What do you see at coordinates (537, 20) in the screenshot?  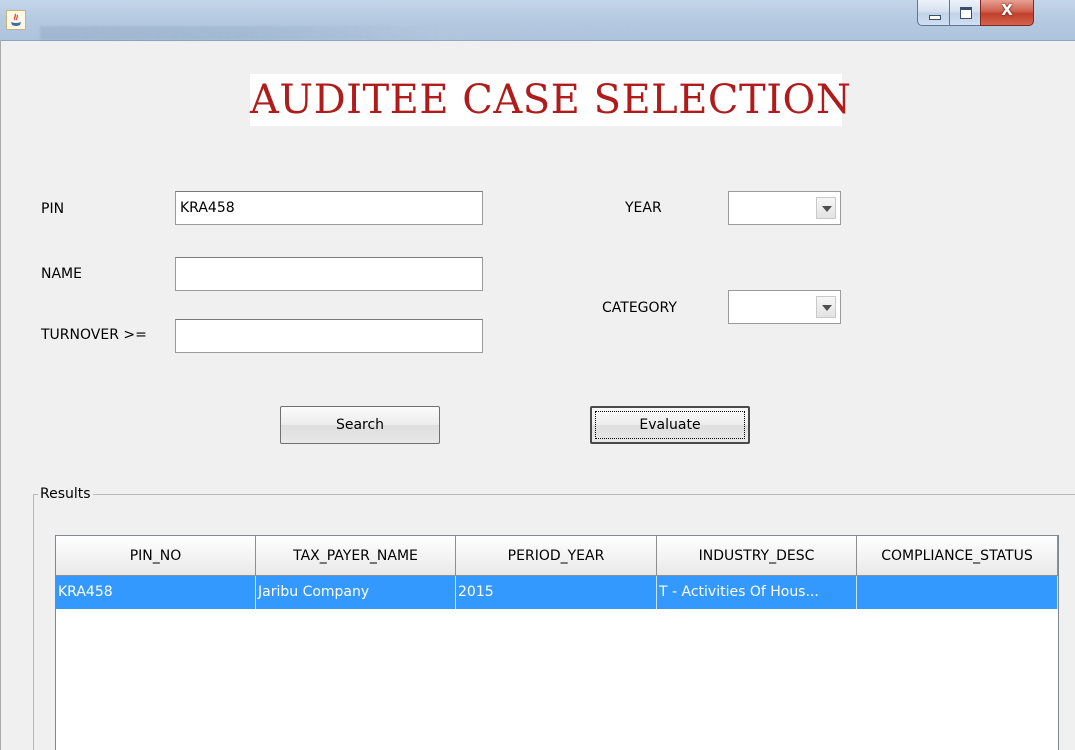 I see `window-titlebar: X` at bounding box center [537, 20].